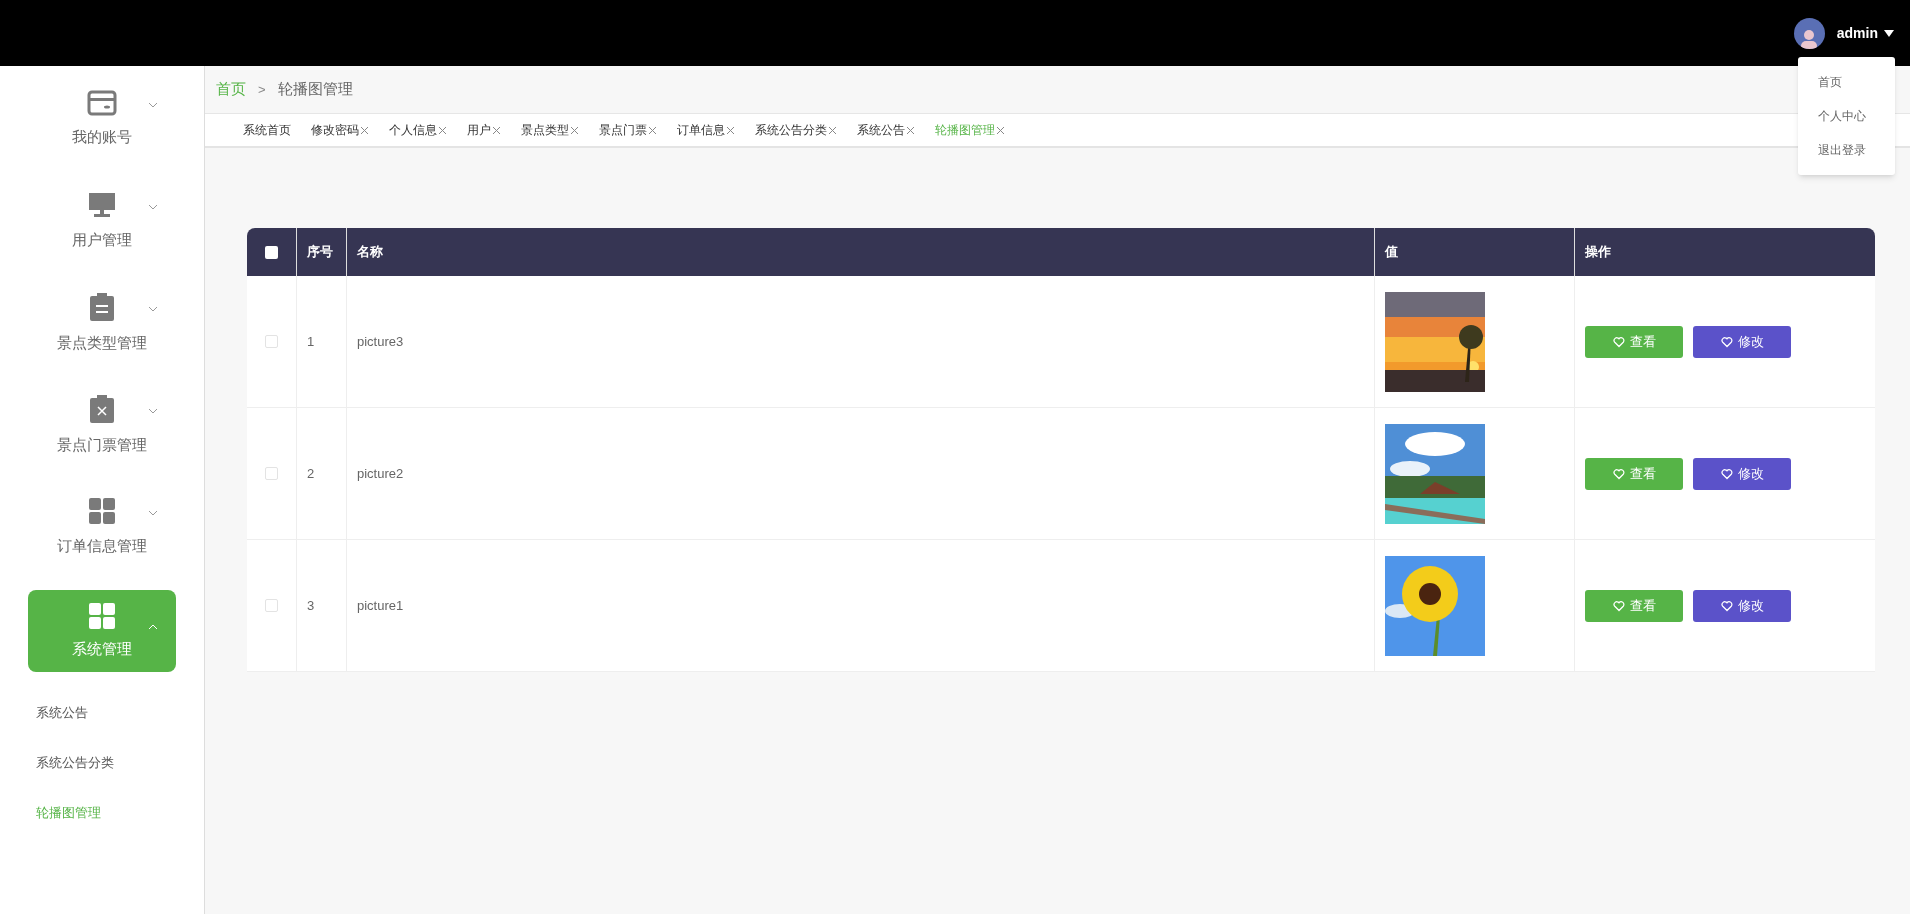 The image size is (1910, 914). What do you see at coordinates (315, 89) in the screenshot?
I see `breadcrumb-current: 轮播图管理` at bounding box center [315, 89].